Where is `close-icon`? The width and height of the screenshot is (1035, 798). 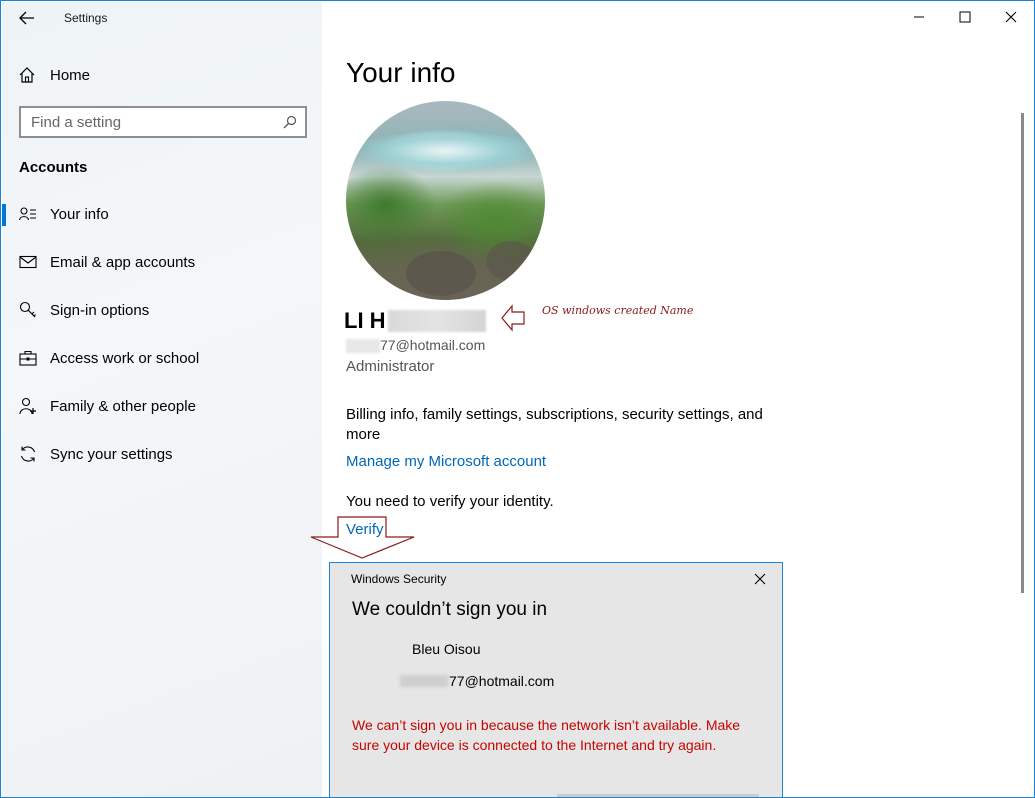
close-icon is located at coordinates (760, 579).